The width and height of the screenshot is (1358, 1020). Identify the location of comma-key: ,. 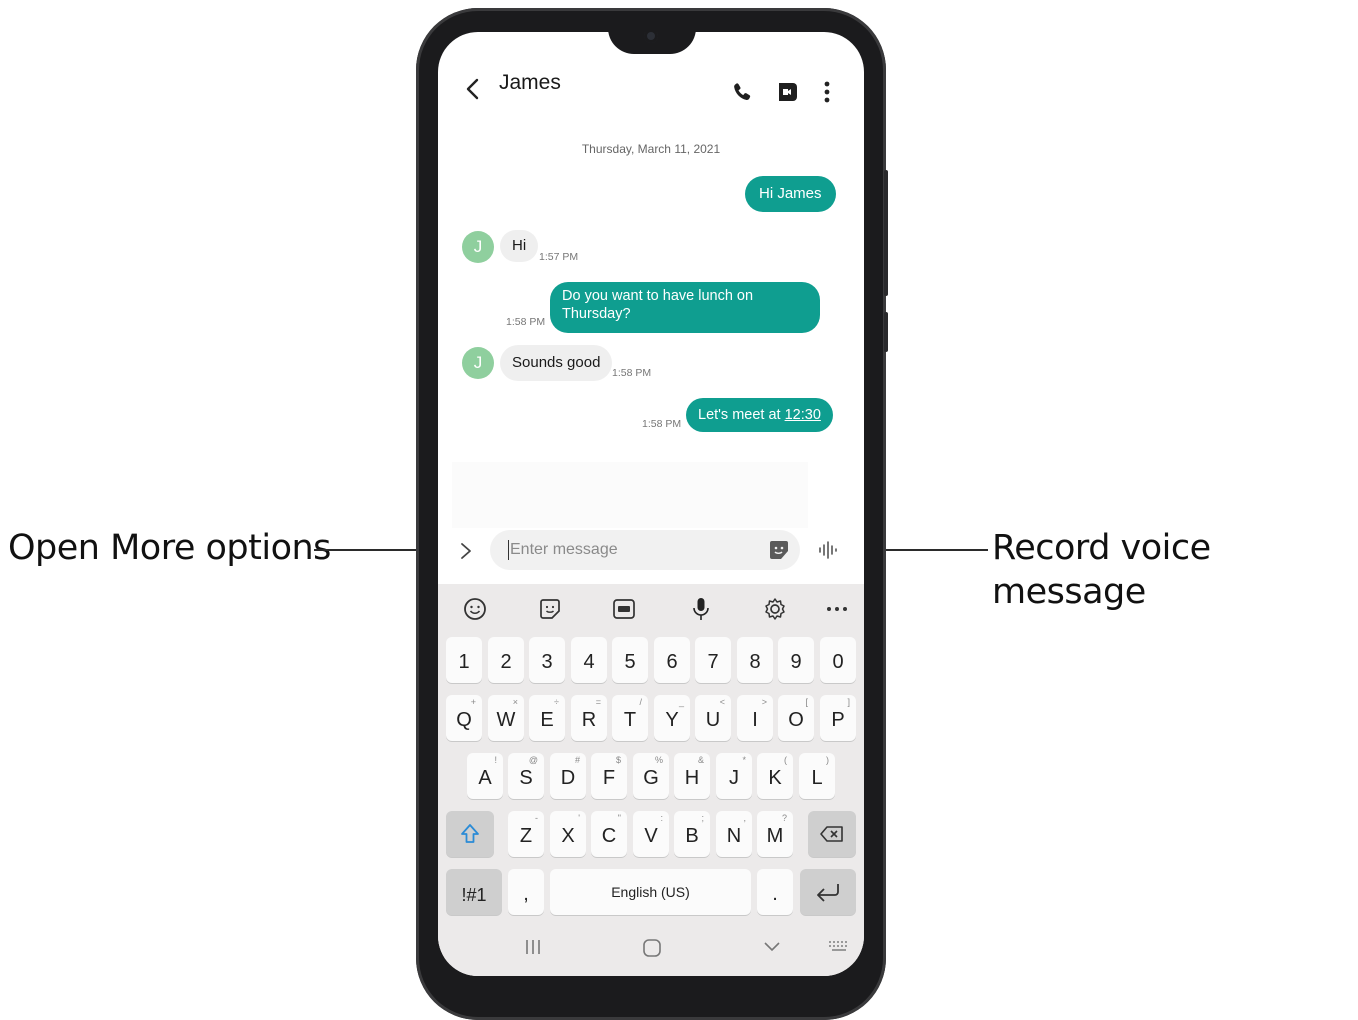
(526, 892).